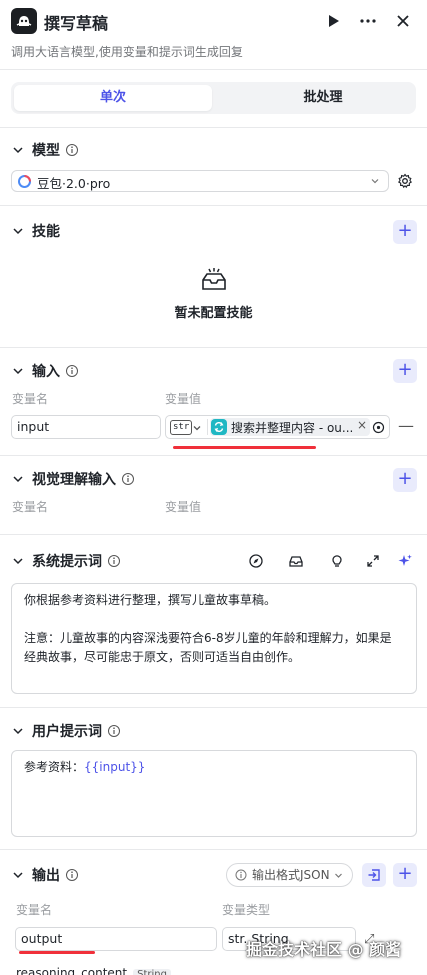  I want to click on output-var-name-field: output, so click(116, 939).